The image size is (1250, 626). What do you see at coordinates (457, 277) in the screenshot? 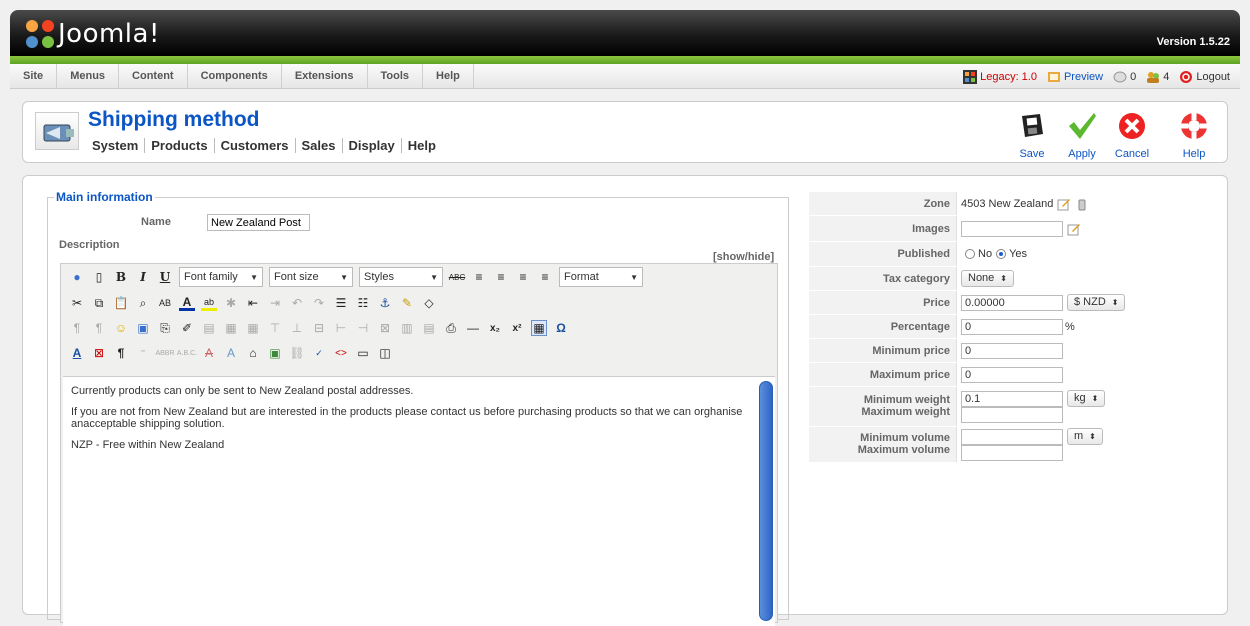
I see `strikethrough-icon: ABC` at bounding box center [457, 277].